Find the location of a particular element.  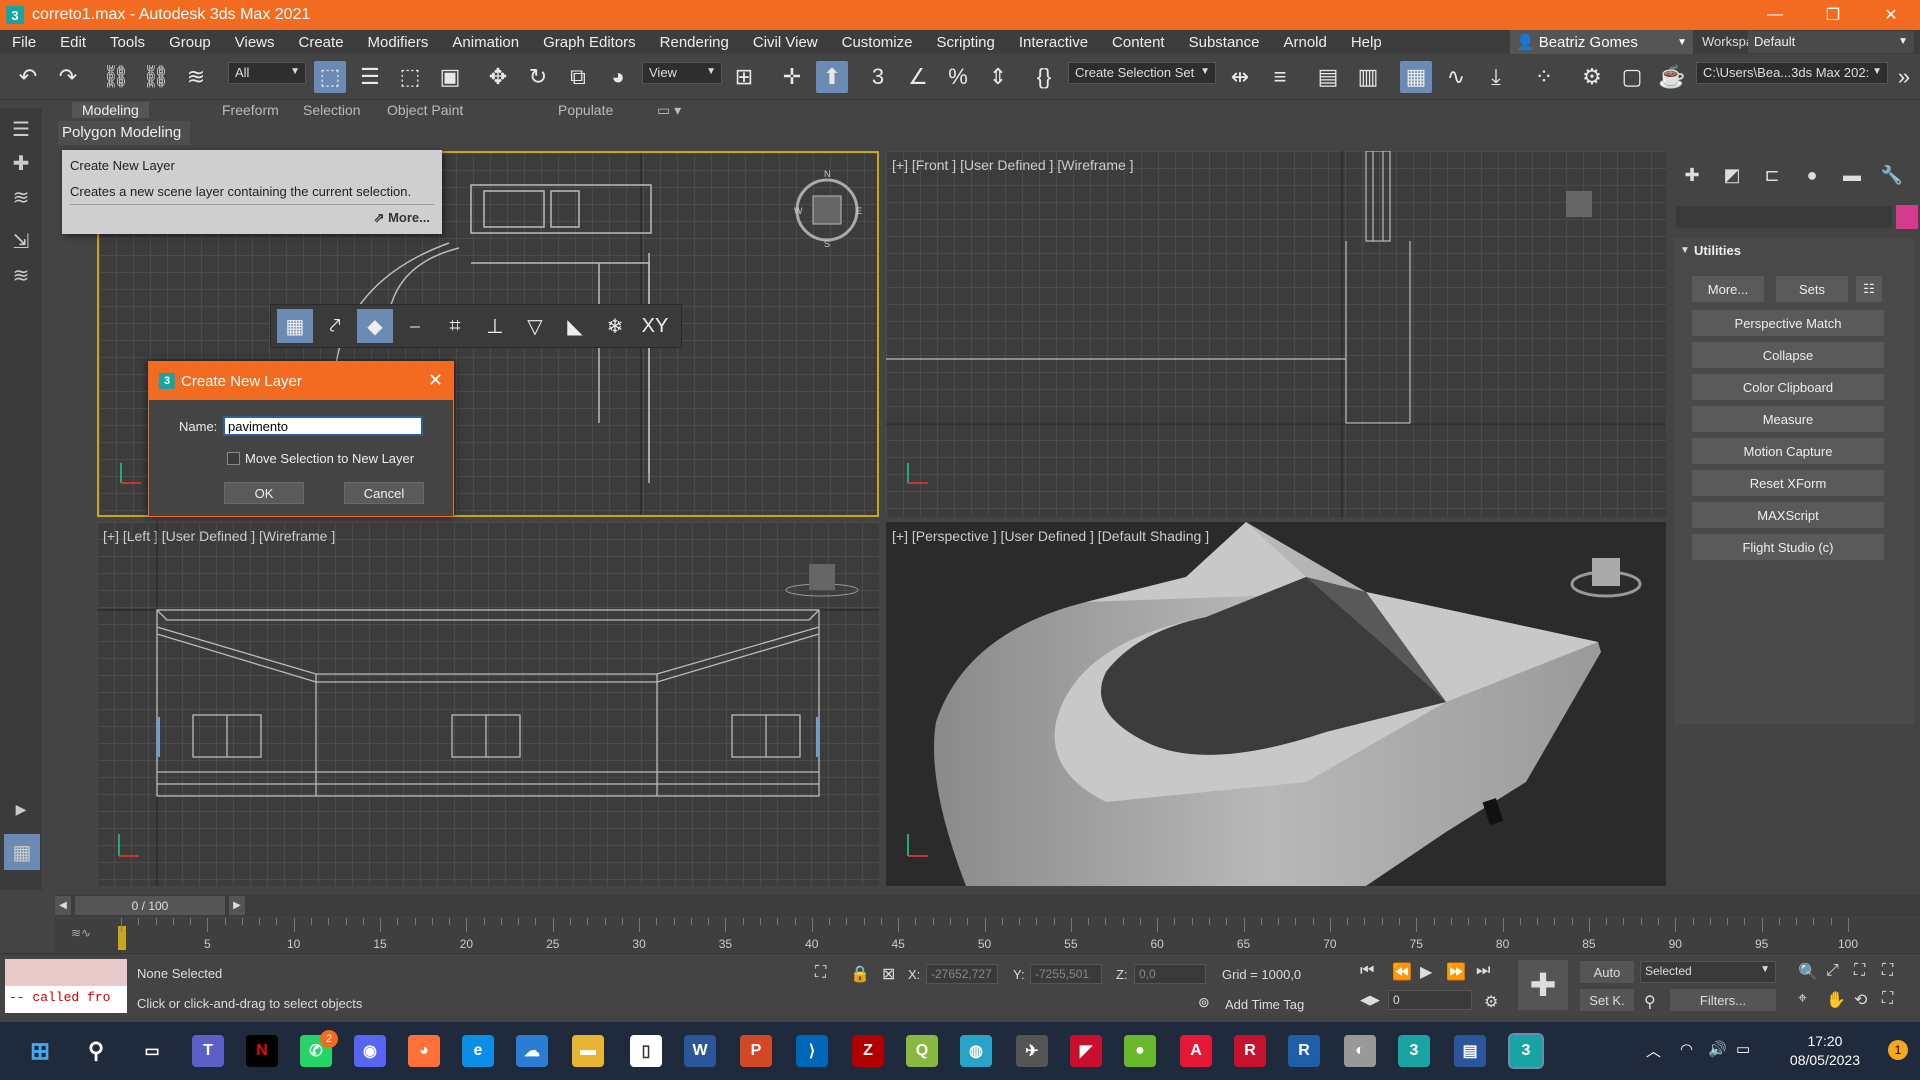

windows-start-icon: ⊞ is located at coordinates (40, 1051).